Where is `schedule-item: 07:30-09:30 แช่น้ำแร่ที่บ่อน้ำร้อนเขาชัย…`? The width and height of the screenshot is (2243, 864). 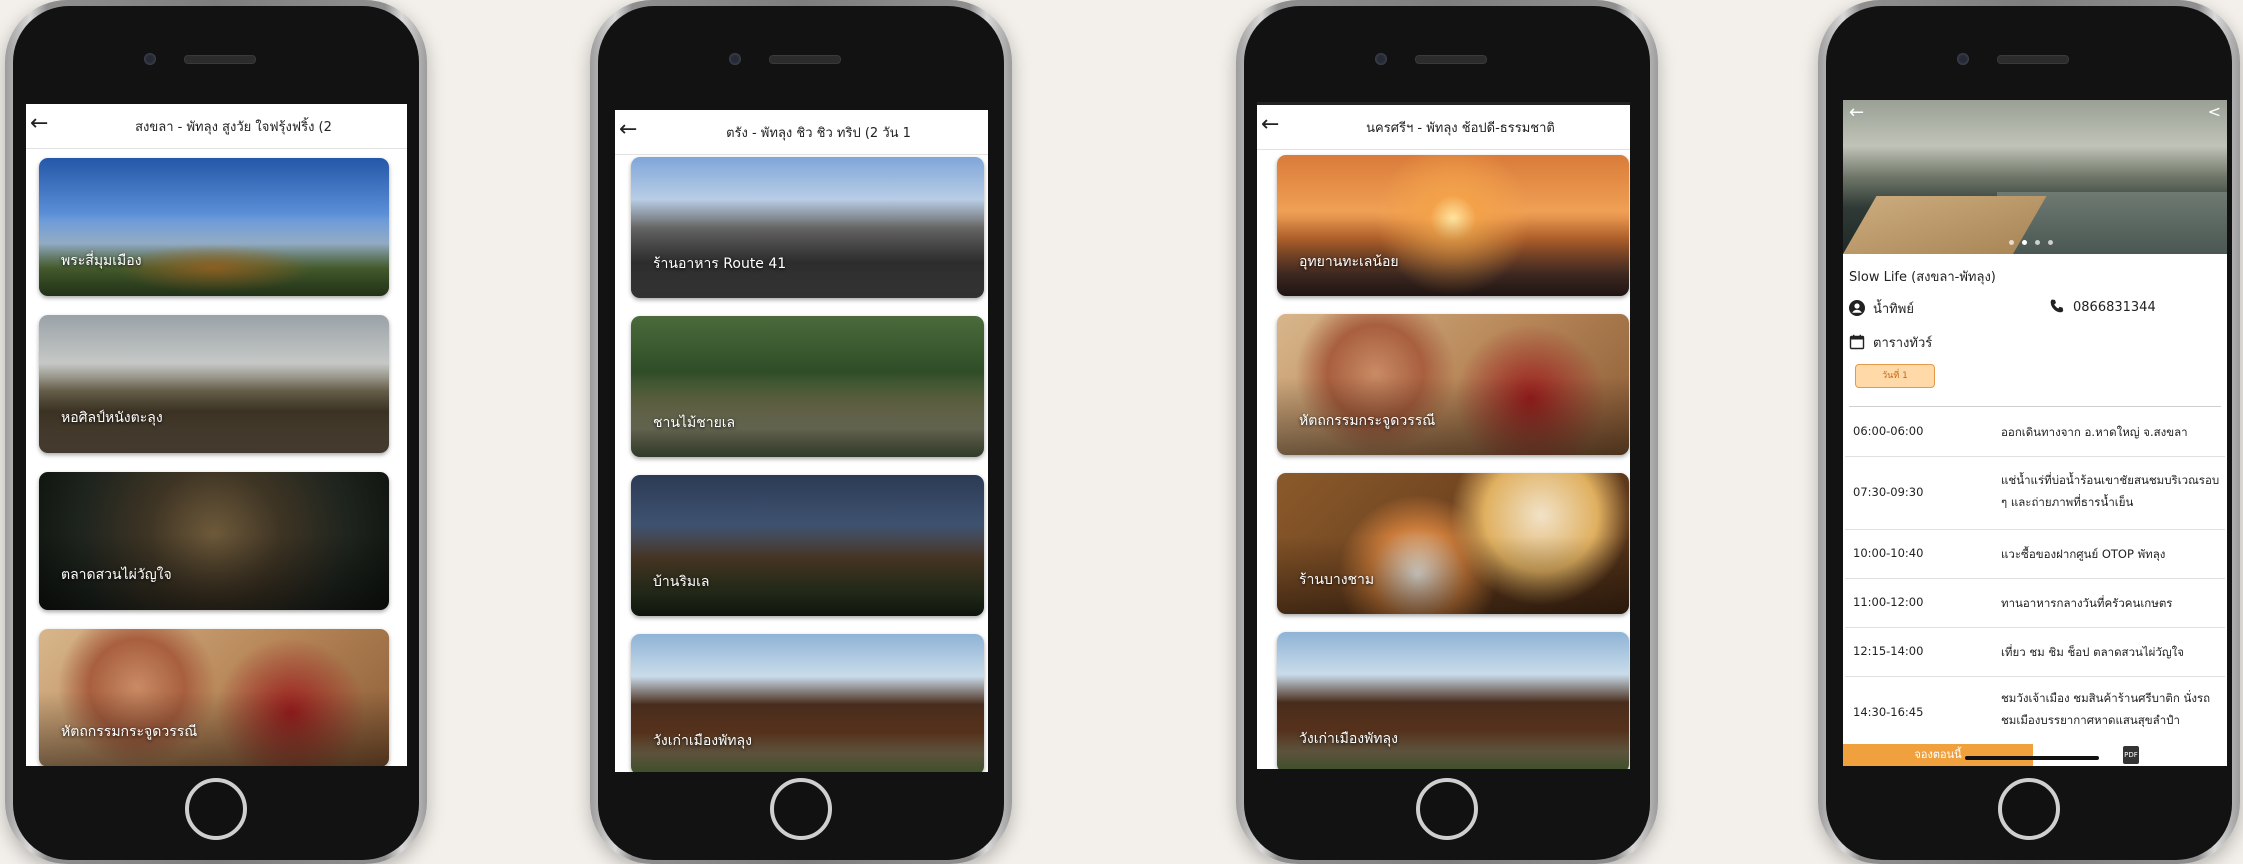
schedule-item: 07:30-09:30 แช่น้ำแร่ที่บ่อน้ำร้อนเขาชัย… is located at coordinates (2035, 493).